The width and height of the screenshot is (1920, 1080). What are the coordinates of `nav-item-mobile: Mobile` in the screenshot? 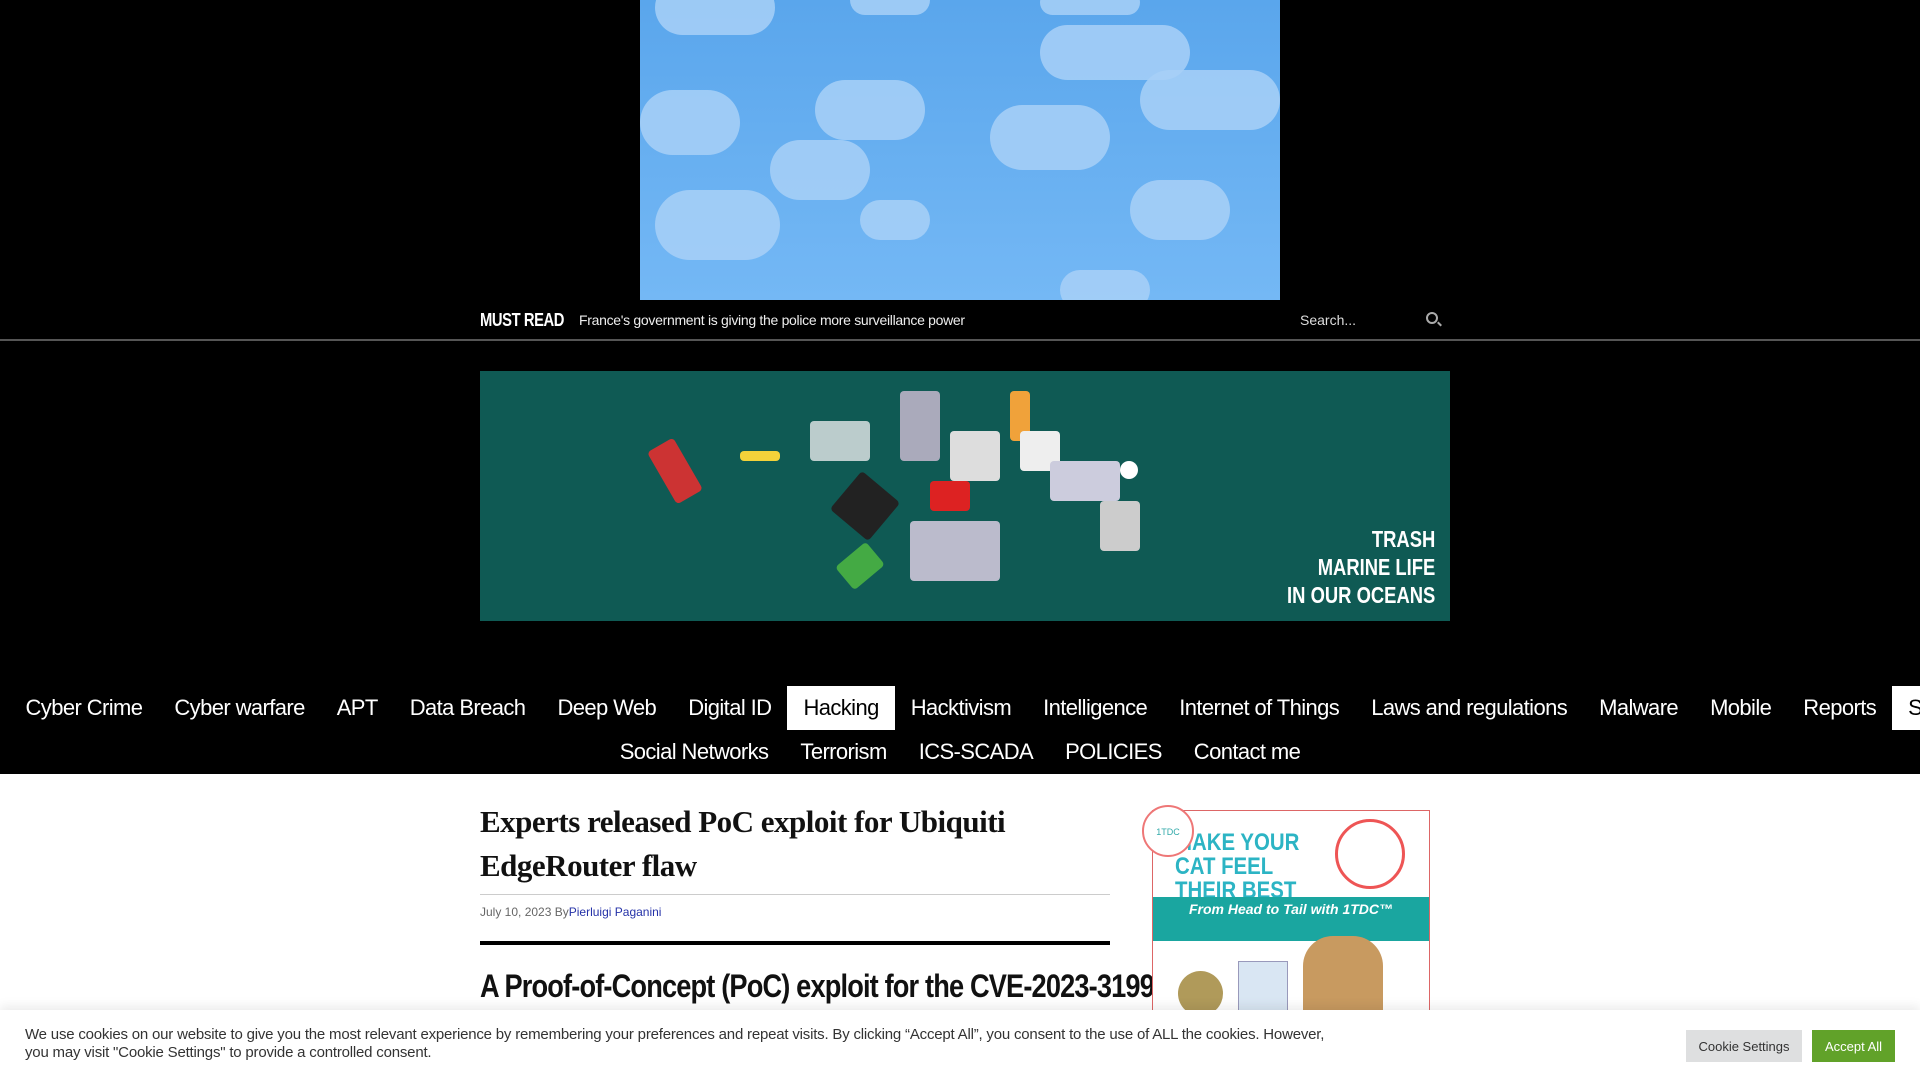 It's located at (1740, 708).